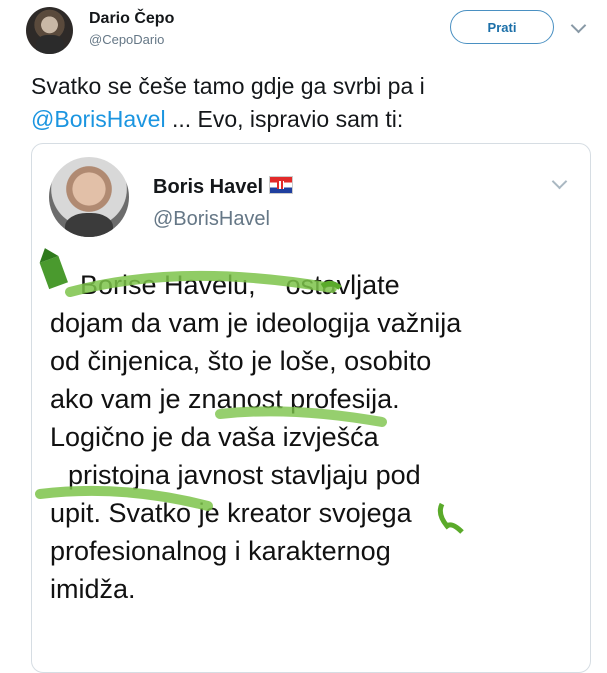 Image resolution: width=607 pixels, height=673 pixels. I want to click on quoted-author-name-text: Boris Havel, so click(208, 187).